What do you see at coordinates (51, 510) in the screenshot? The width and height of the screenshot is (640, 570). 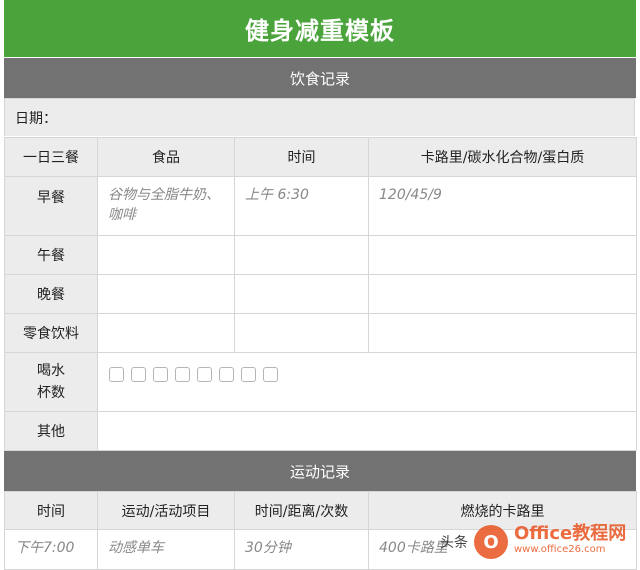 I see `header-exercise-time: 时间` at bounding box center [51, 510].